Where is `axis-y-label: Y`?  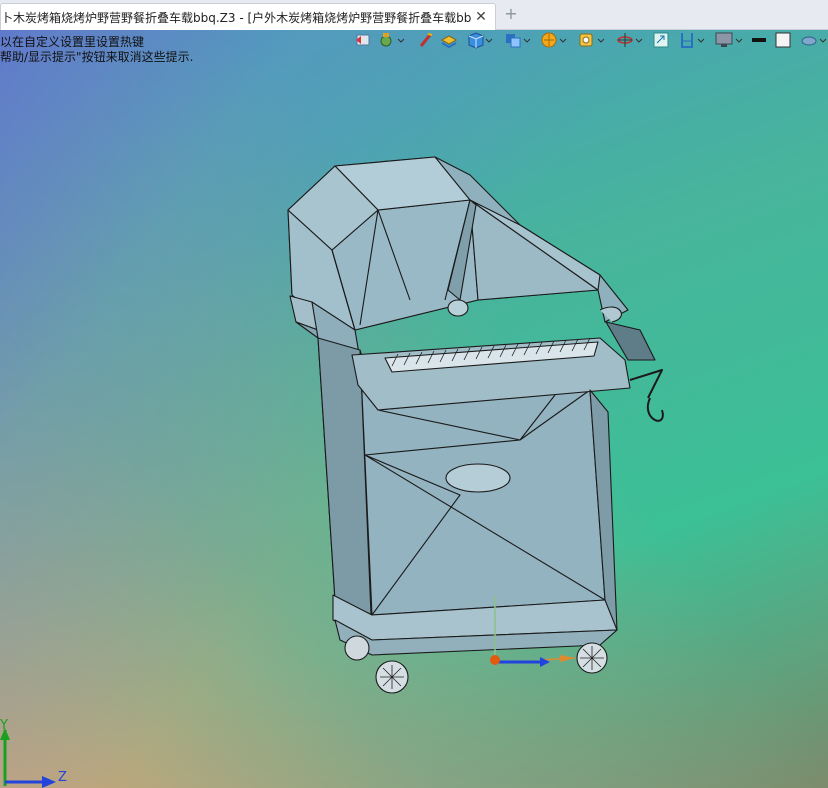 axis-y-label: Y is located at coordinates (4, 725).